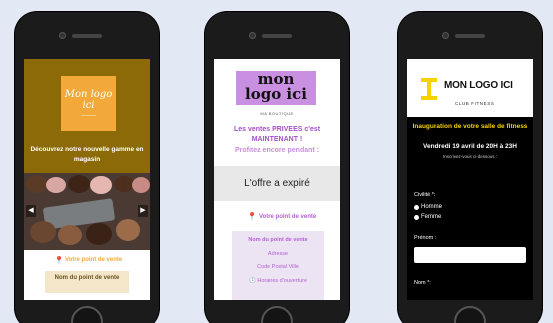 Image resolution: width=553 pixels, height=323 pixels. Describe the element at coordinates (431, 217) in the screenshot. I see `radio-femme-label: Femme` at that location.